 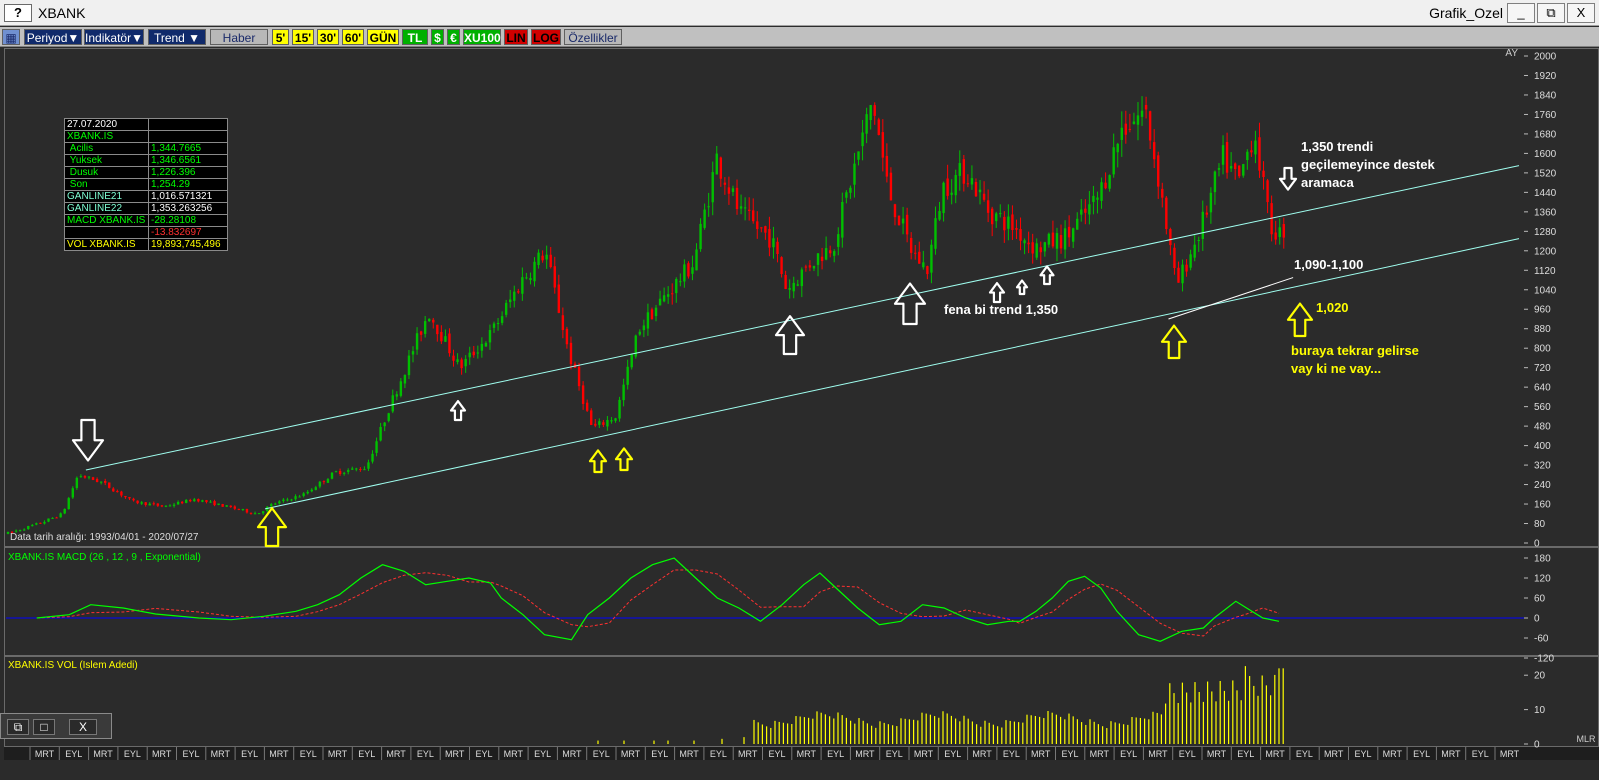 I want to click on close-button: X, so click(x=1581, y=13).